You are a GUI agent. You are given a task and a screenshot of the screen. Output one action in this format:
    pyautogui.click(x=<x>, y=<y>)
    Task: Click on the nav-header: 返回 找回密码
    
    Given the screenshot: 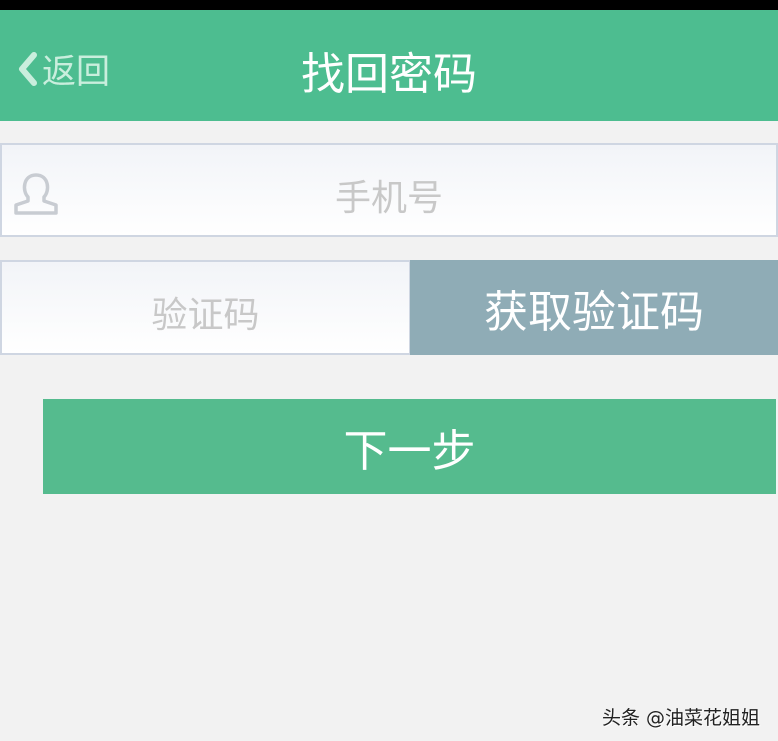 What is the action you would take?
    pyautogui.click(x=389, y=65)
    